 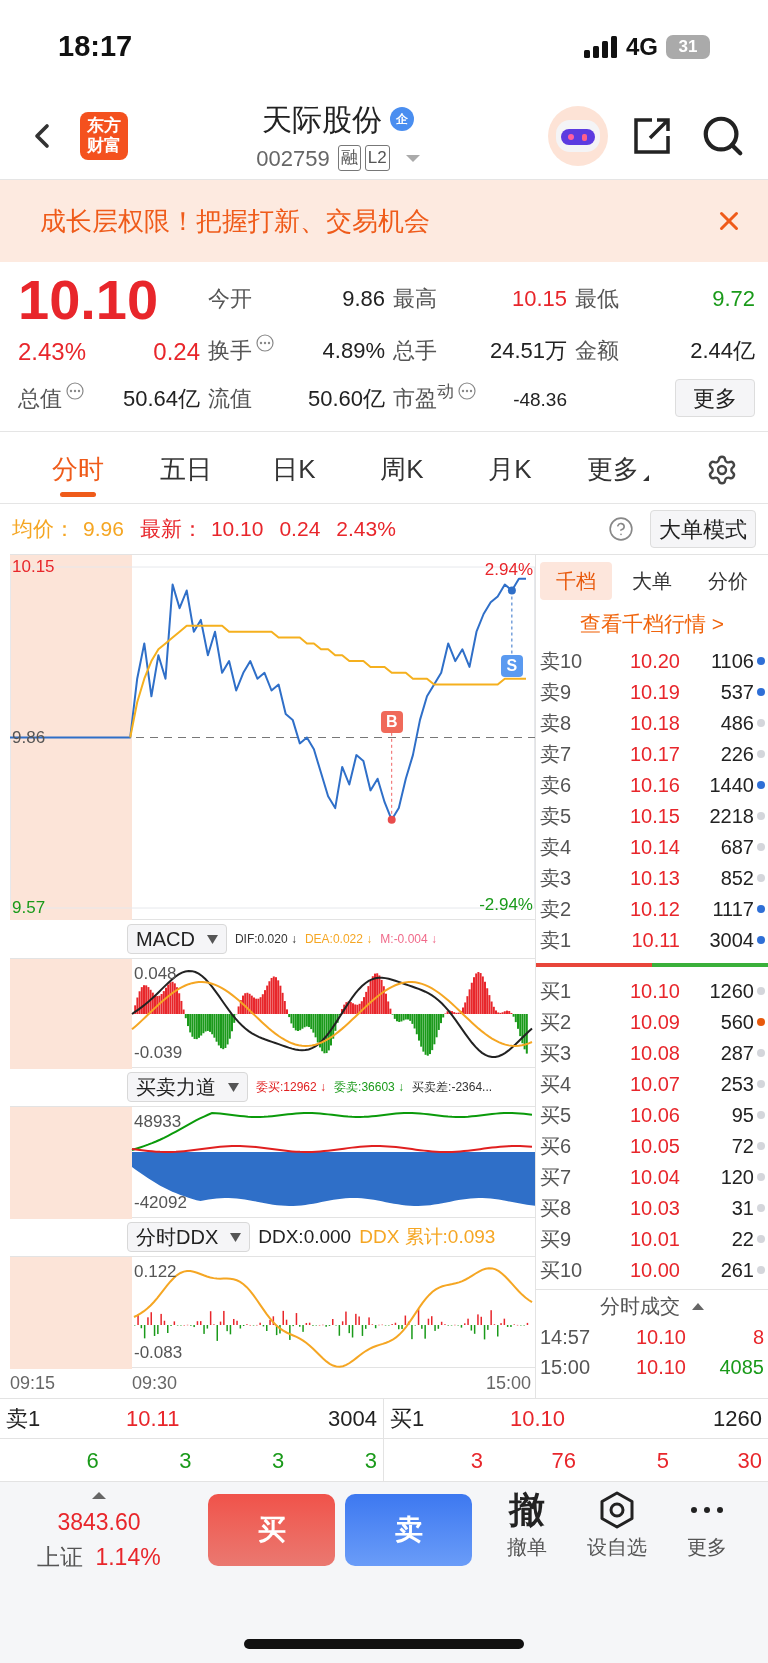 I want to click on stat-value: 50.60亿, so click(x=346, y=398).